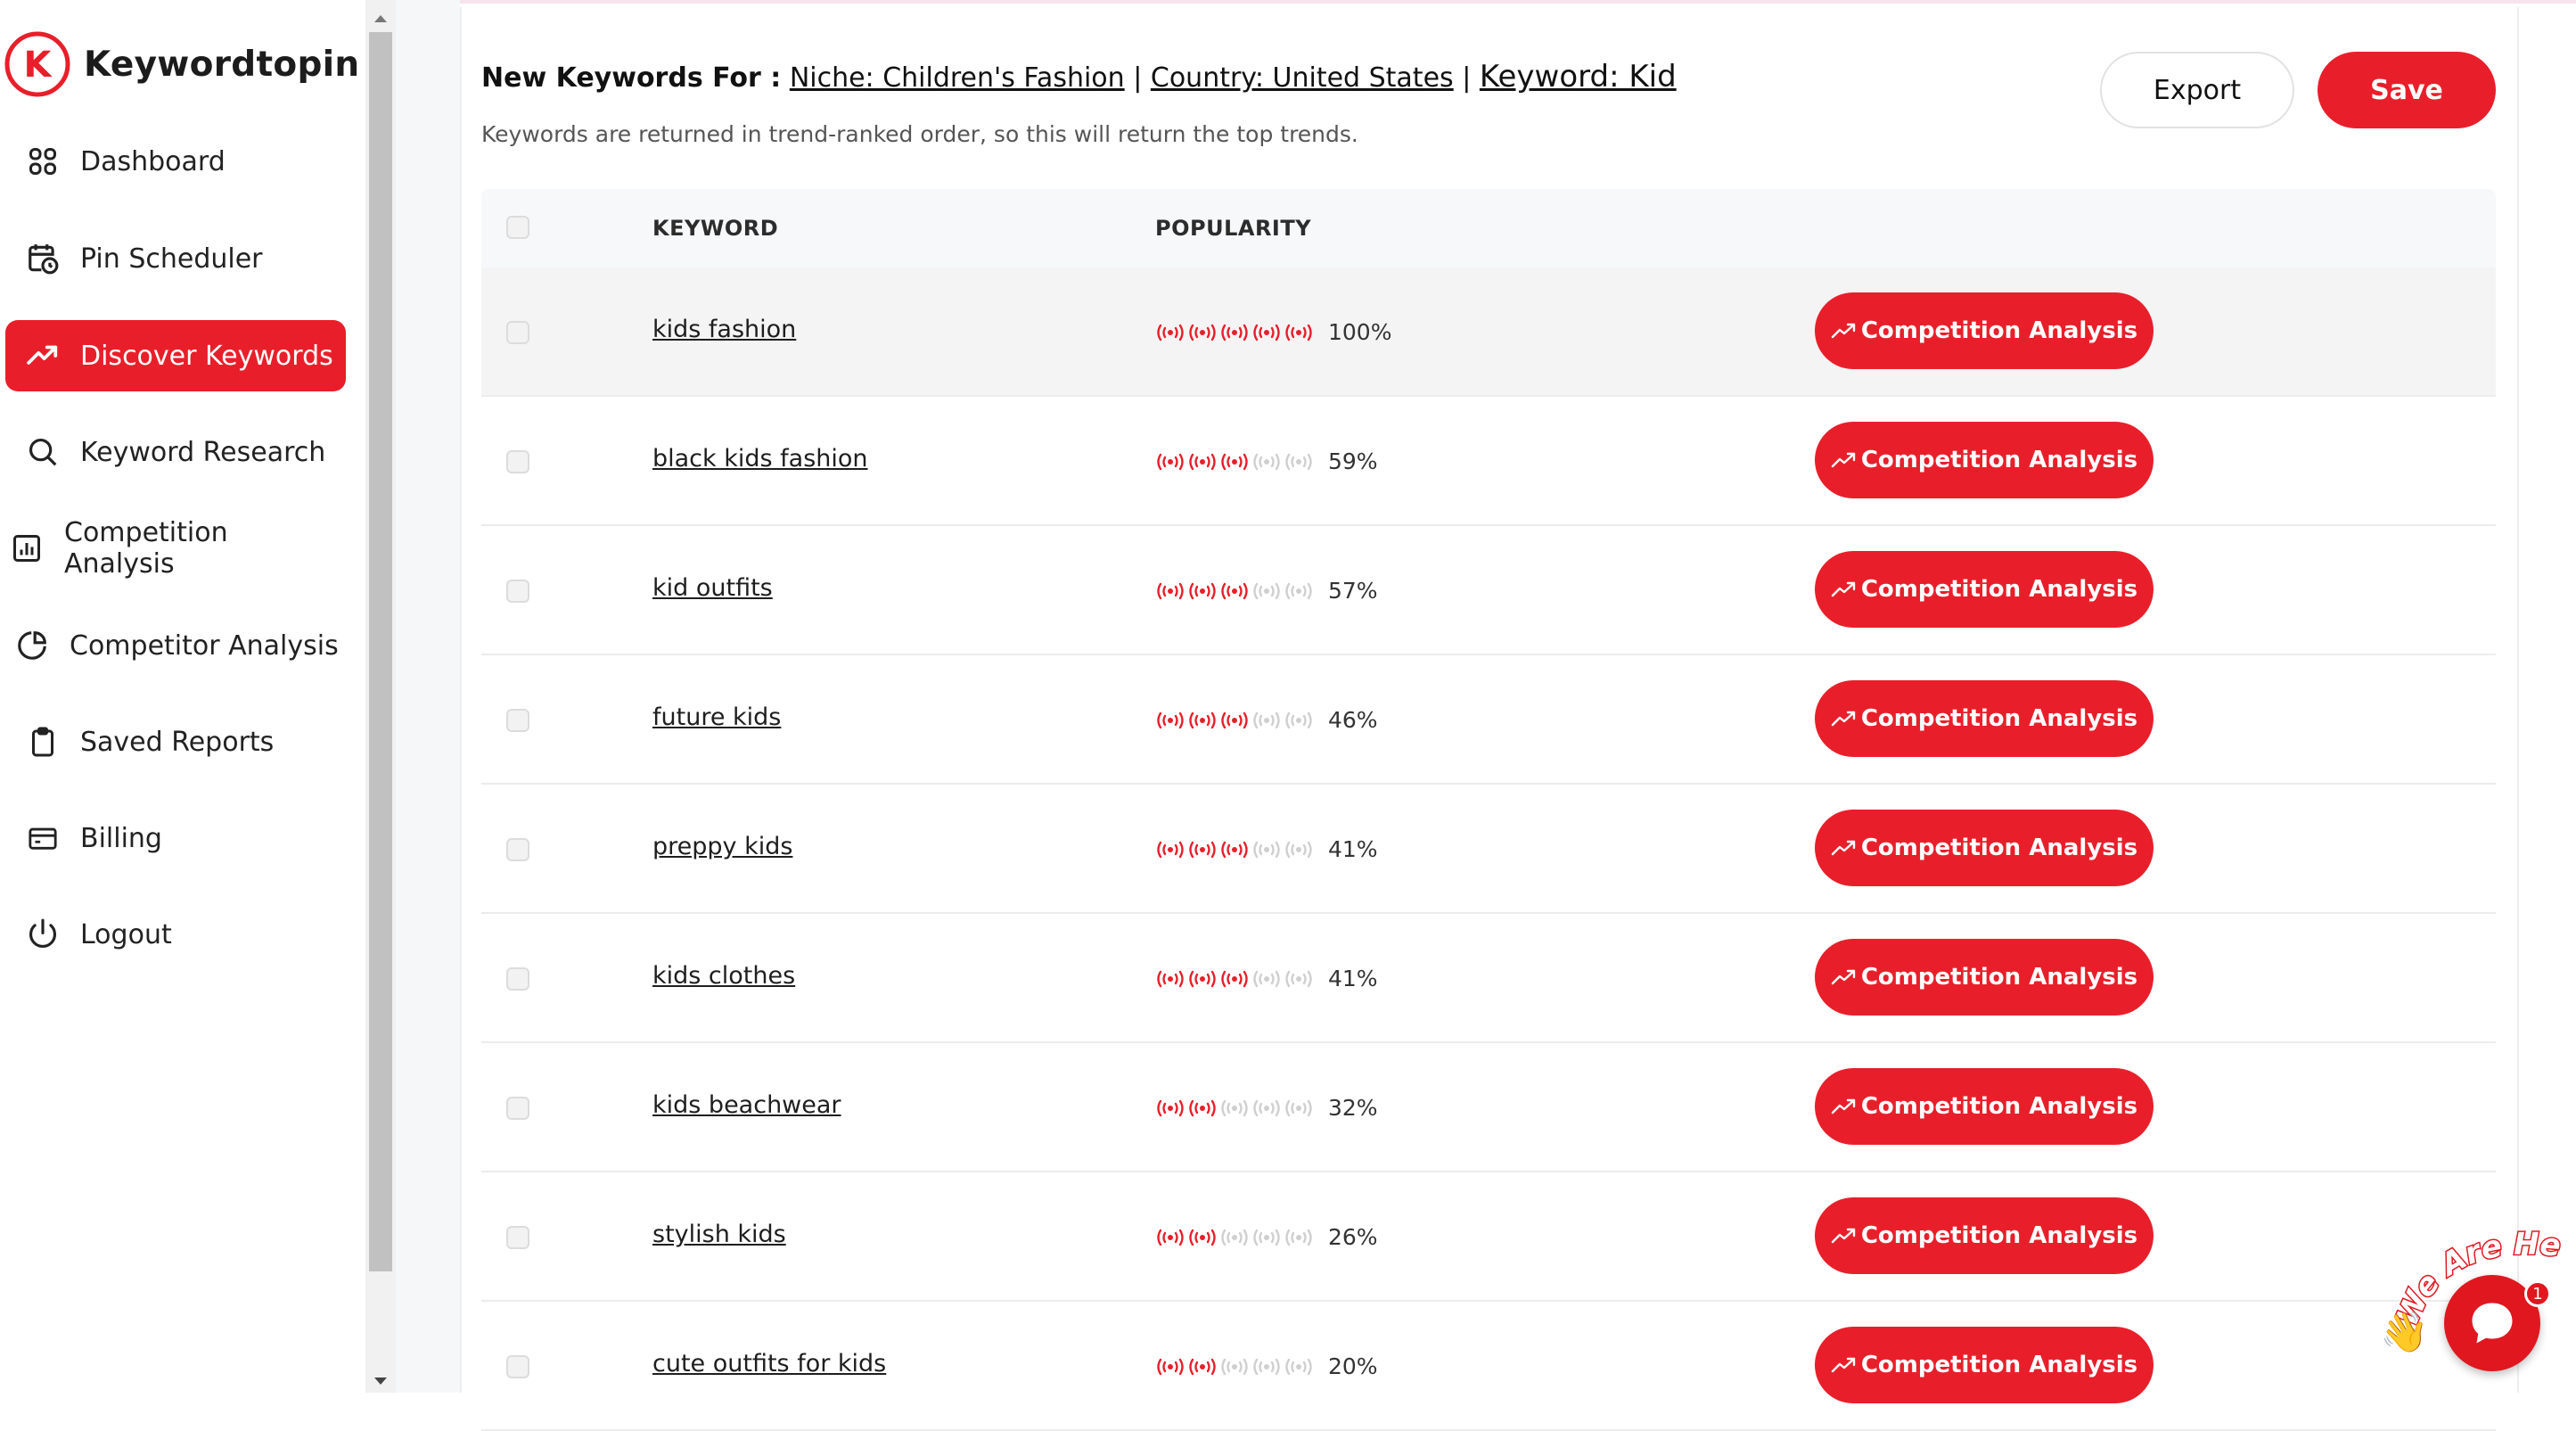 The image size is (2576, 1431). What do you see at coordinates (1578, 77) in the screenshot?
I see `keyword-link: Keyword: Kid` at bounding box center [1578, 77].